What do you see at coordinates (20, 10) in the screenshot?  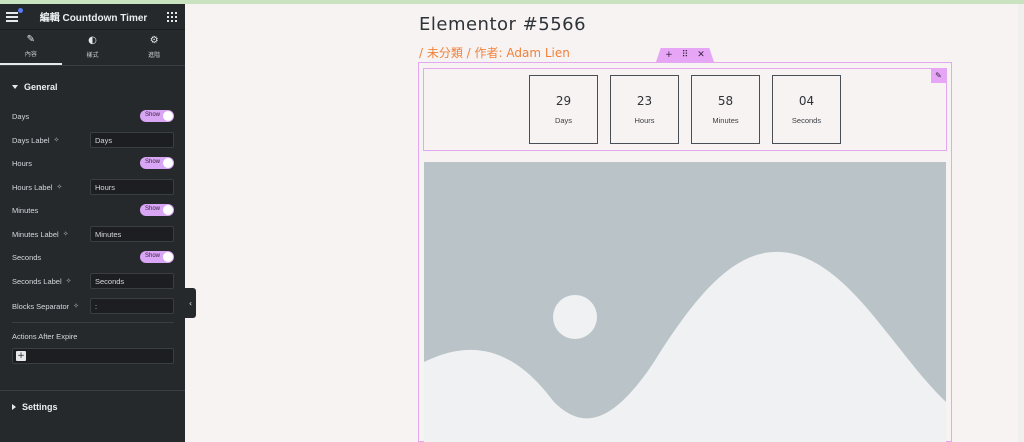 I see `notification-dot` at bounding box center [20, 10].